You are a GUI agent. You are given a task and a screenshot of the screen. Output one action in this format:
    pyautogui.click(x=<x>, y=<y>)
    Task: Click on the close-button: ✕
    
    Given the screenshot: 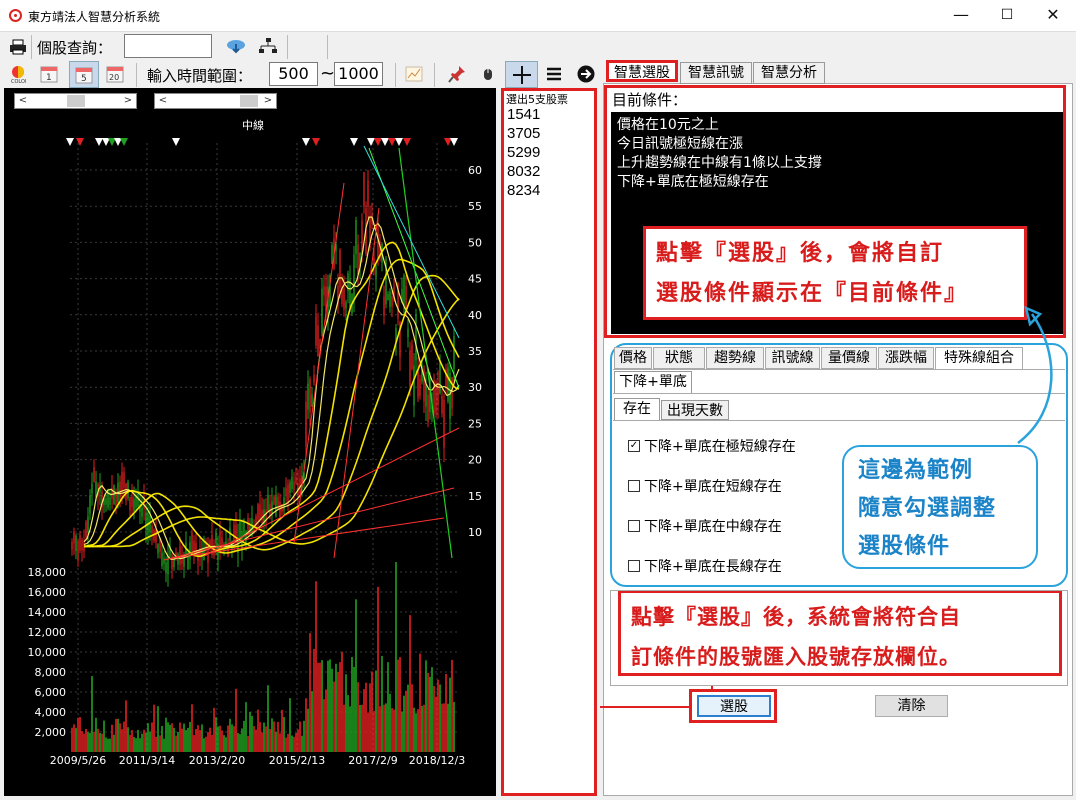 What is the action you would take?
    pyautogui.click(x=1053, y=16)
    